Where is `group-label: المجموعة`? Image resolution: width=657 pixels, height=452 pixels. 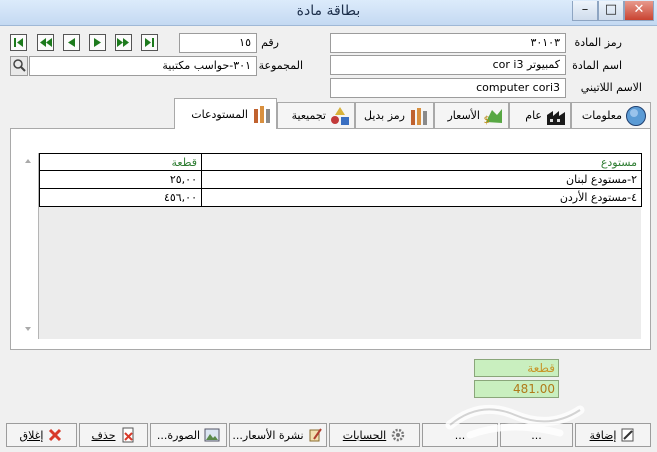 group-label: المجموعة is located at coordinates (280, 65).